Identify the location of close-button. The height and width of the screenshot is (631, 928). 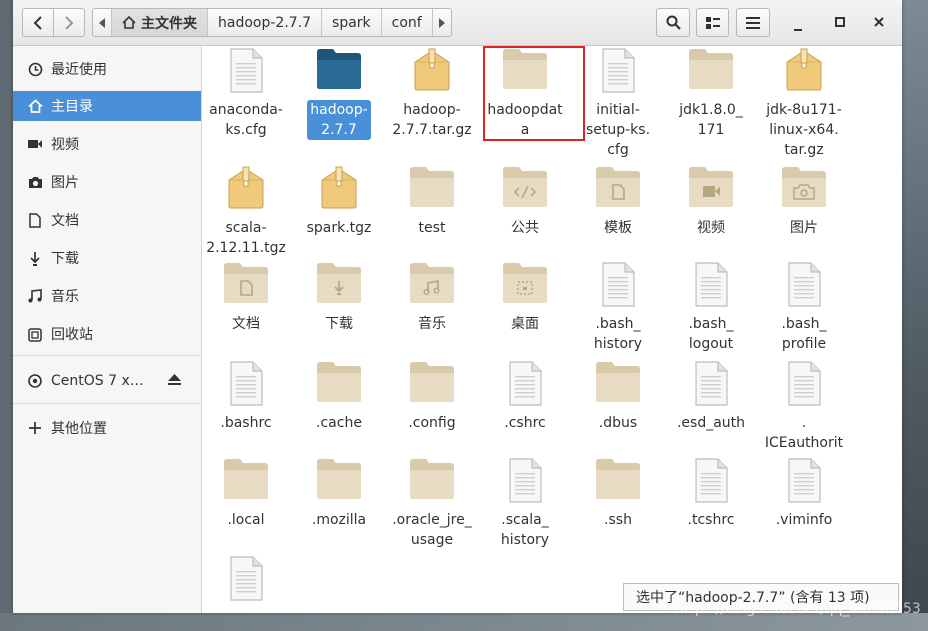
(879, 22).